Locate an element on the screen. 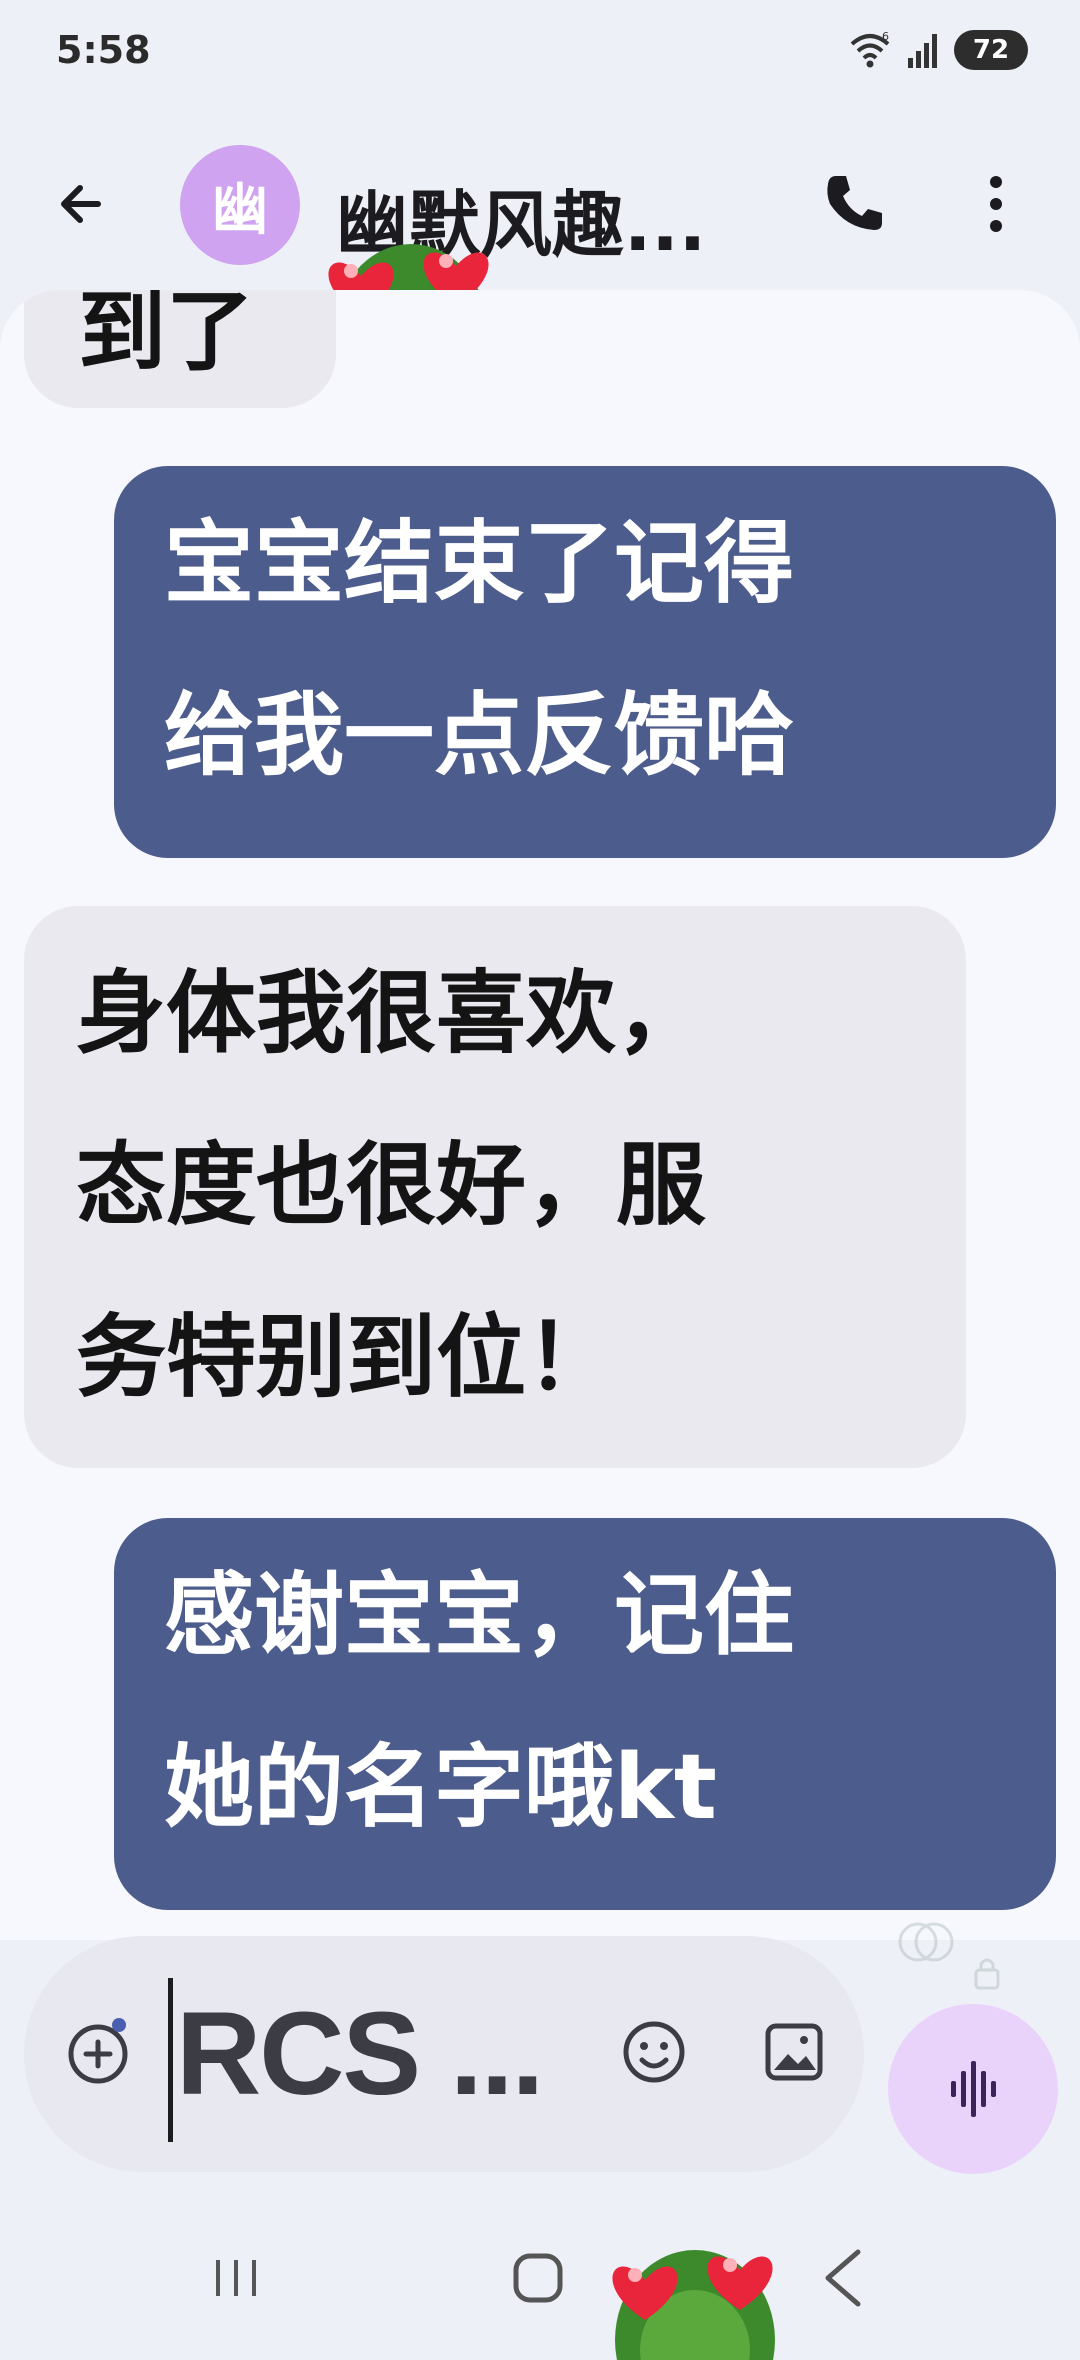  read-receipt-icon is located at coordinates (926, 1942).